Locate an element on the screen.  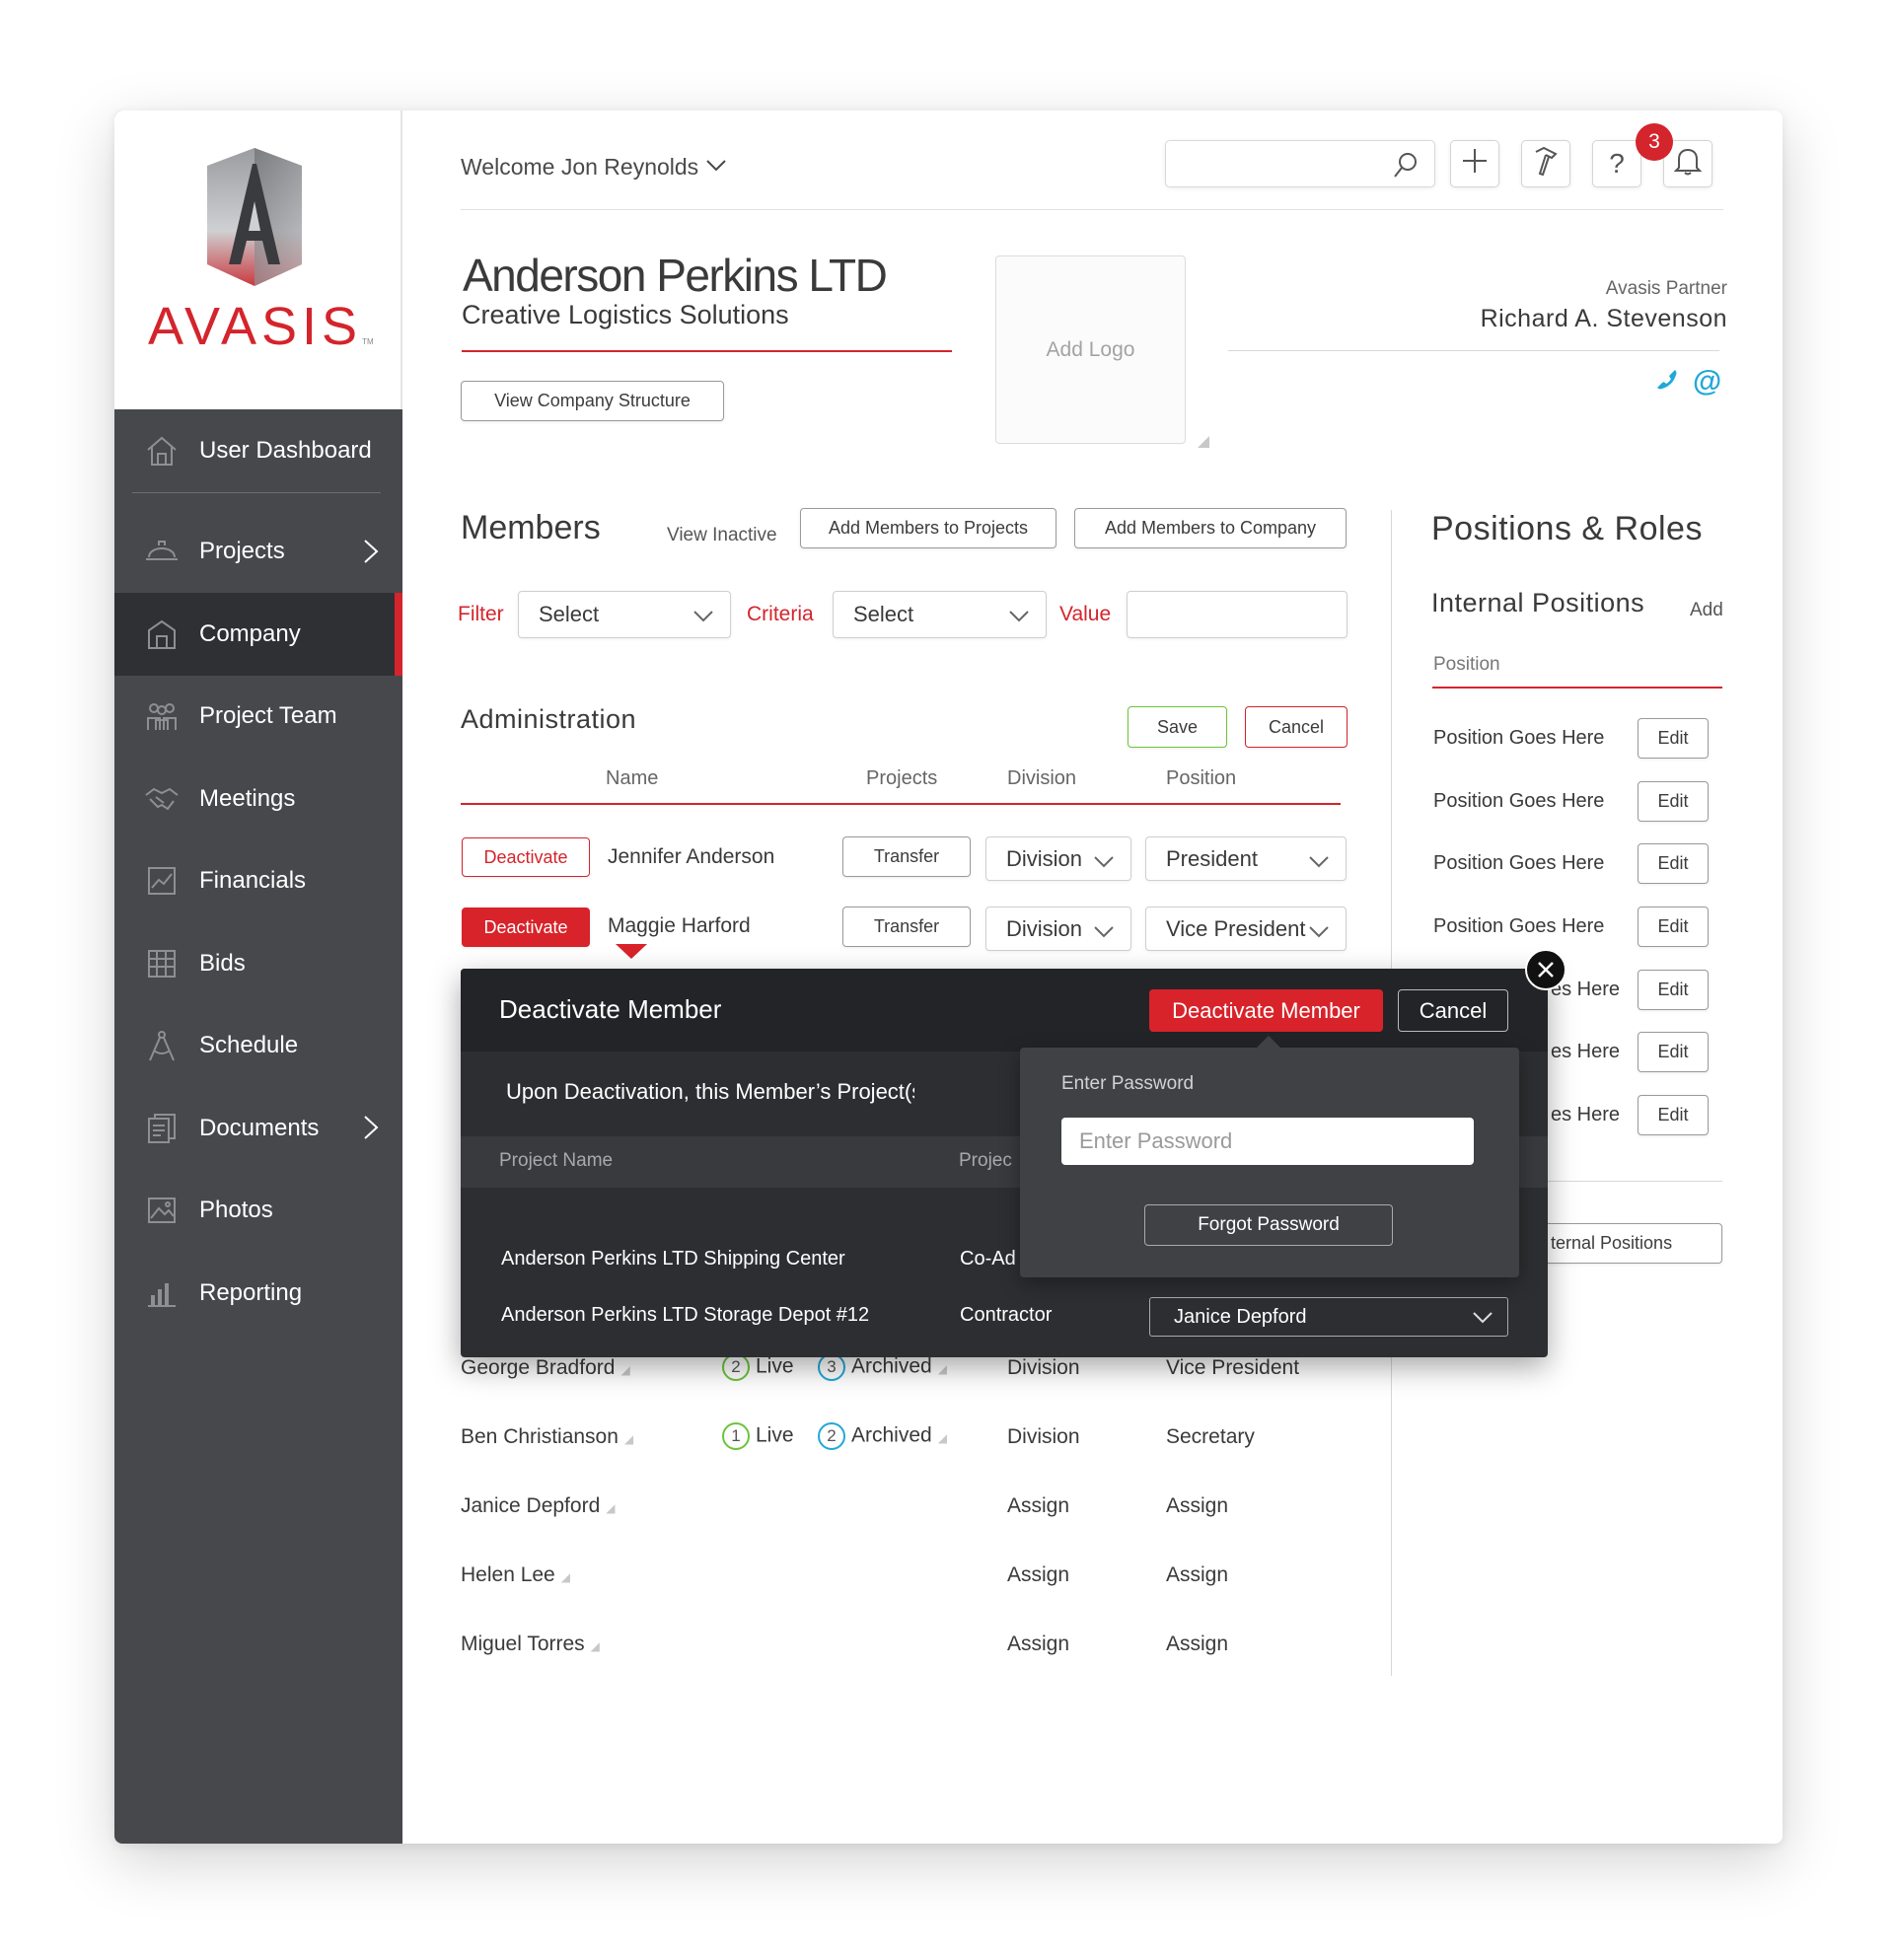
position-select: President is located at coordinates (1246, 858).